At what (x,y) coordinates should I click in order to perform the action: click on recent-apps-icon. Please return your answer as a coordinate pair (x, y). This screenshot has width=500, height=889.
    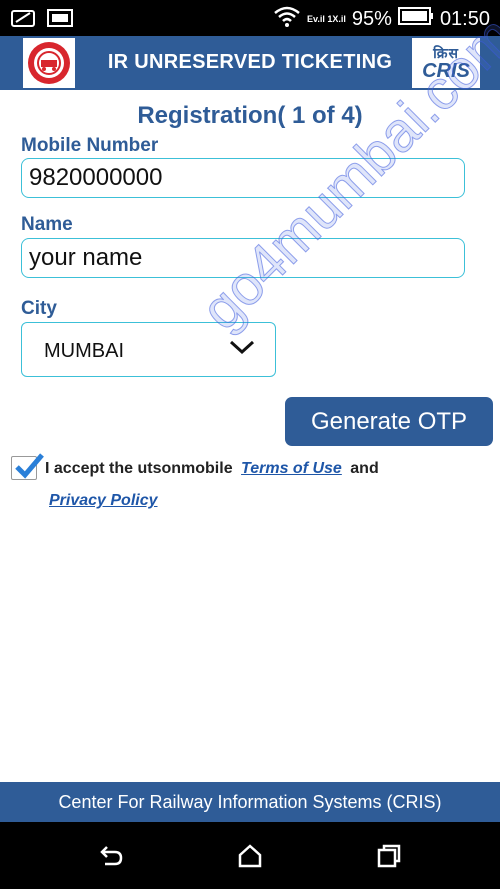
    Looking at the image, I should click on (389, 856).